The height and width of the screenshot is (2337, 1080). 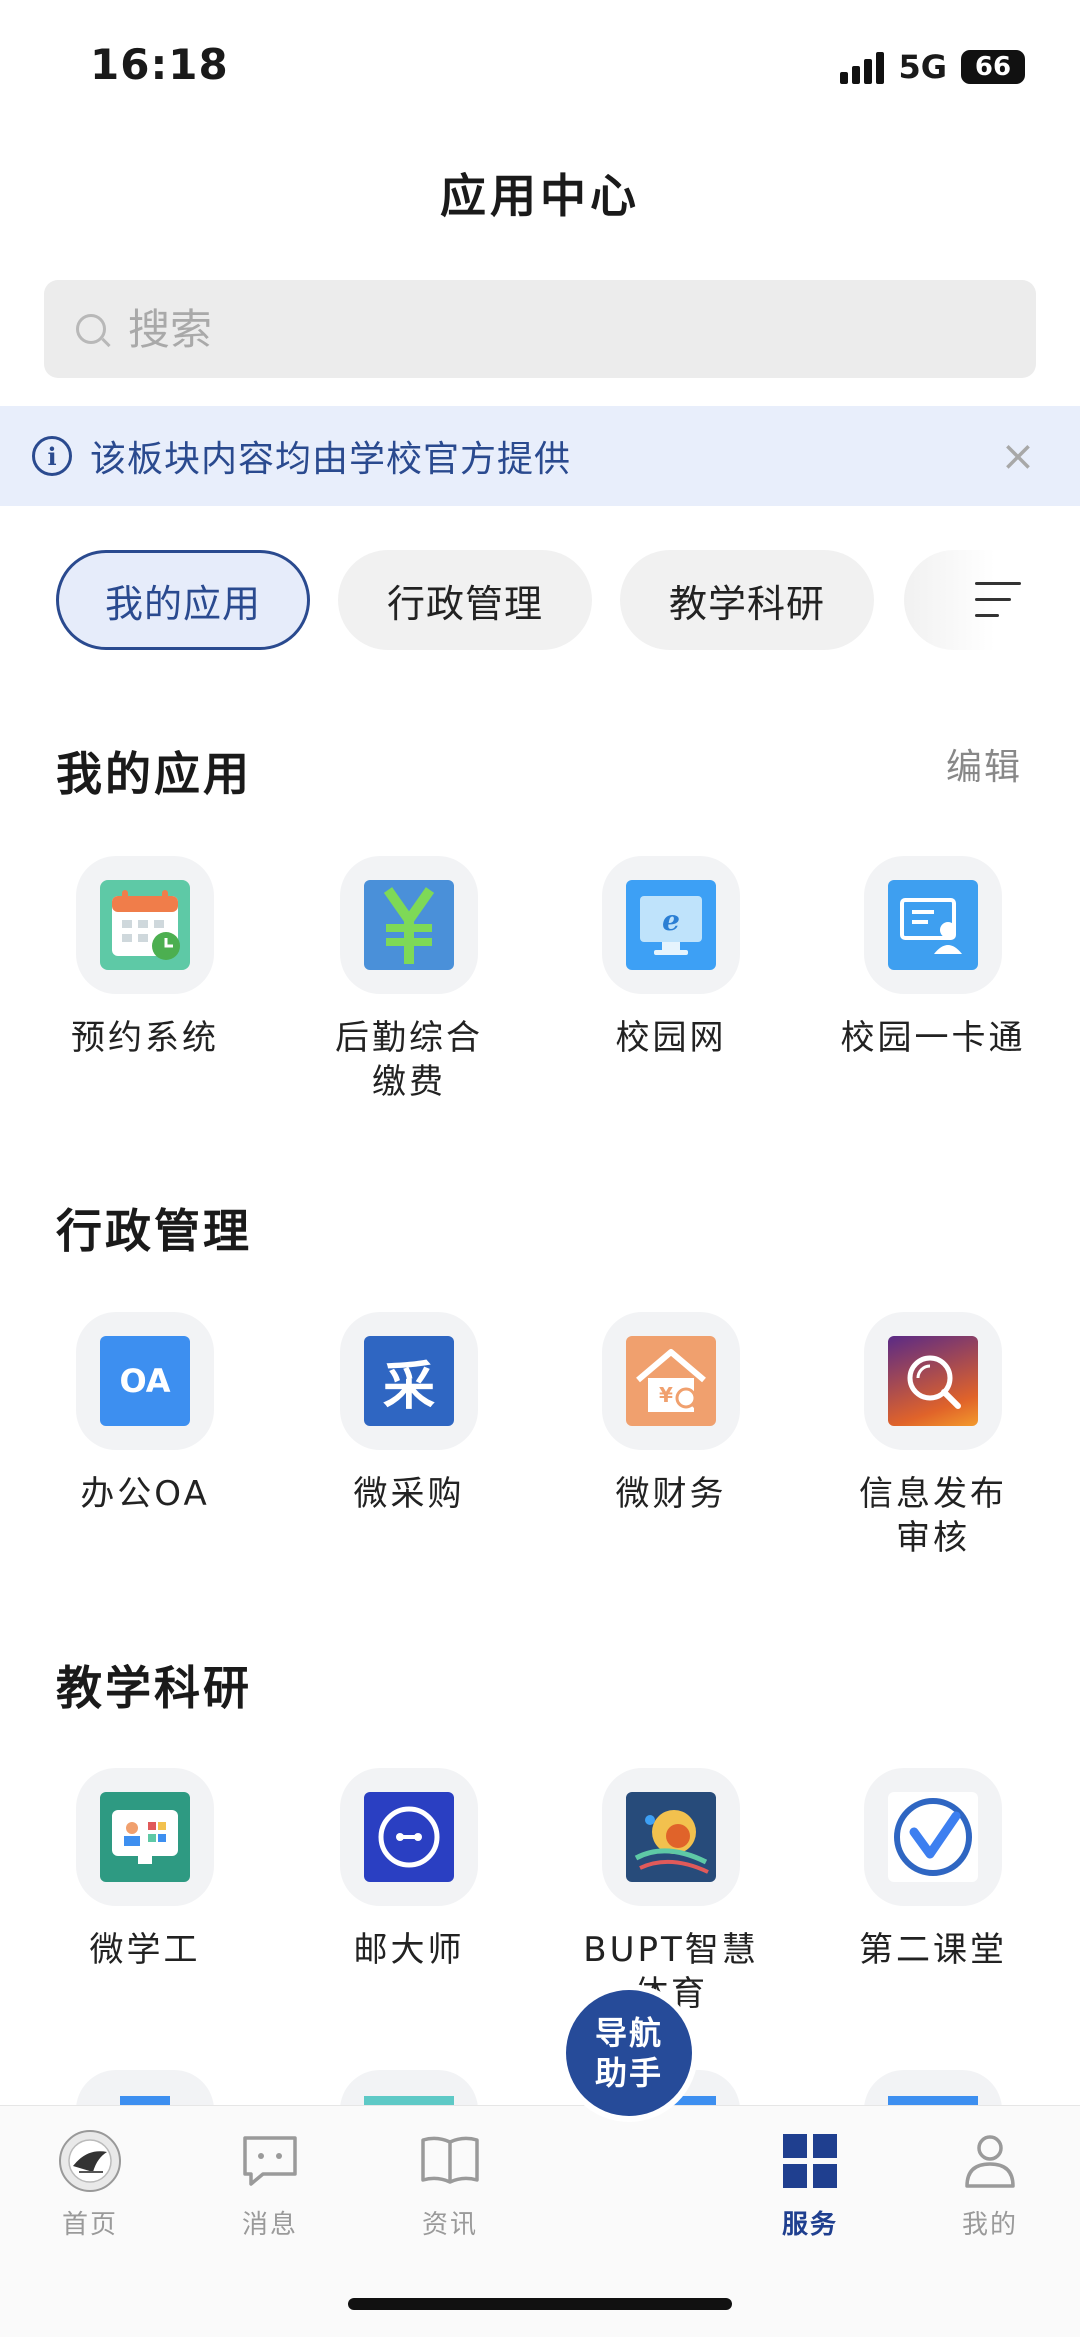 I want to click on purchase-icon-text: 采, so click(x=408, y=1386).